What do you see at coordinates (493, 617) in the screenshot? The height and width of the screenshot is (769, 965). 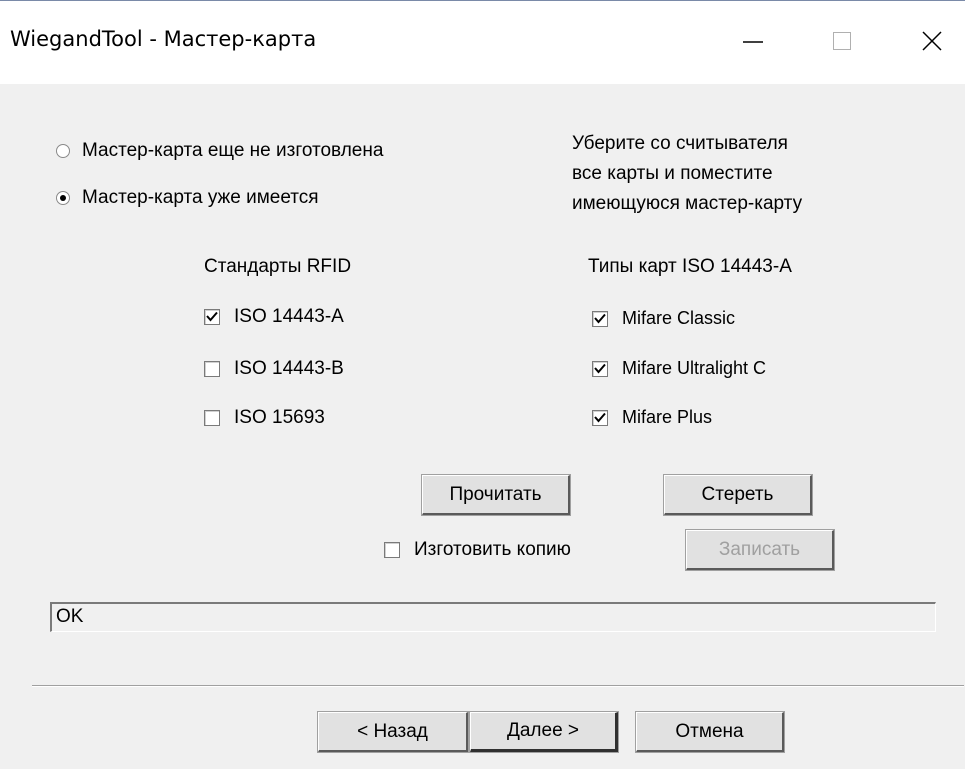 I see `status-field: OK` at bounding box center [493, 617].